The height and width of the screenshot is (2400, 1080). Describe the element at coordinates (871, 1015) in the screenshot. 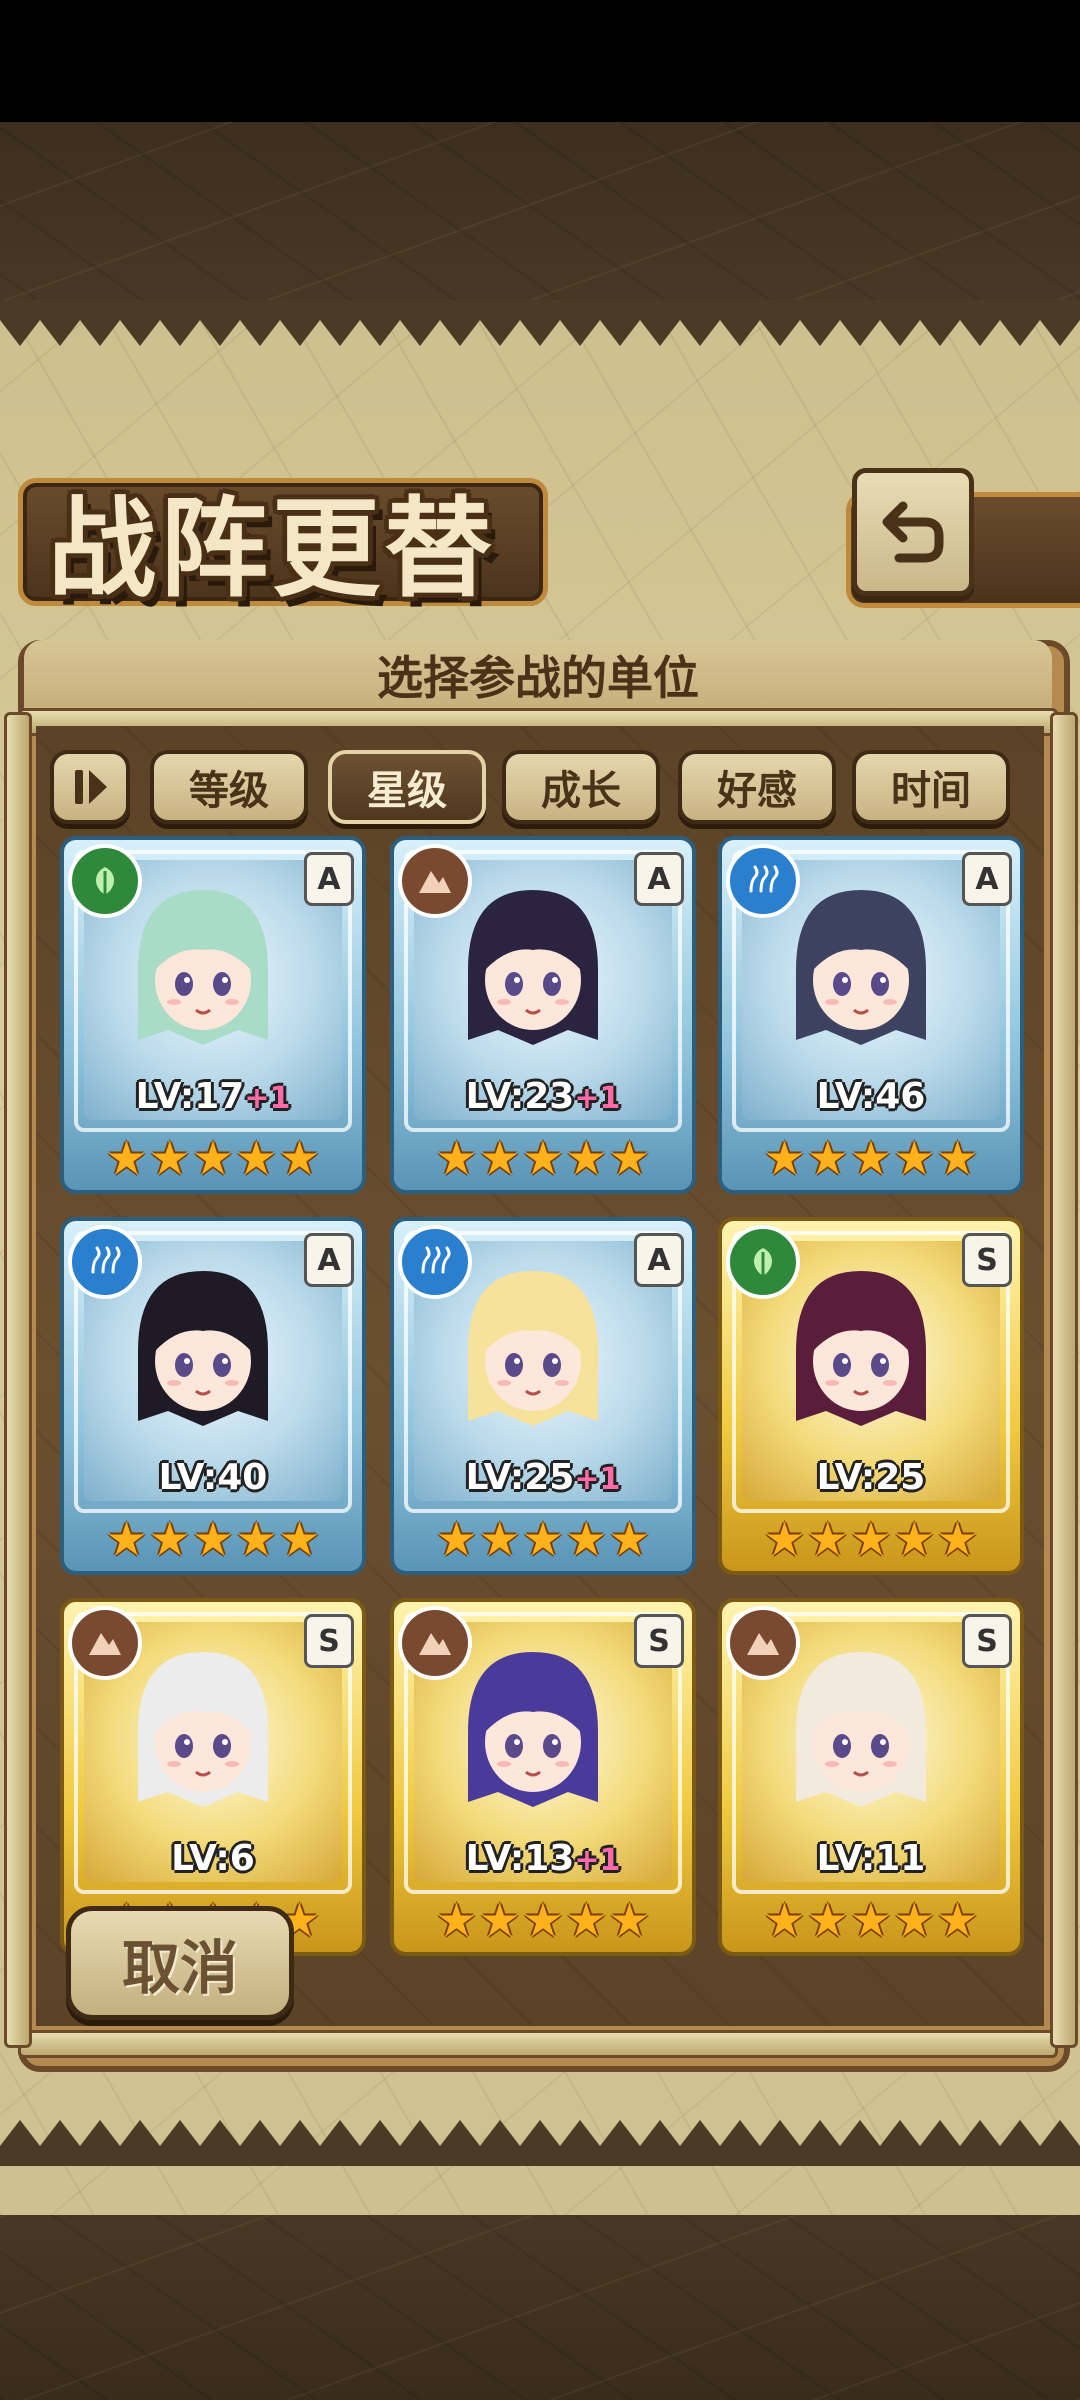

I see `unit-card: A LV:46 ★ ★ ★ ★ ★` at that location.